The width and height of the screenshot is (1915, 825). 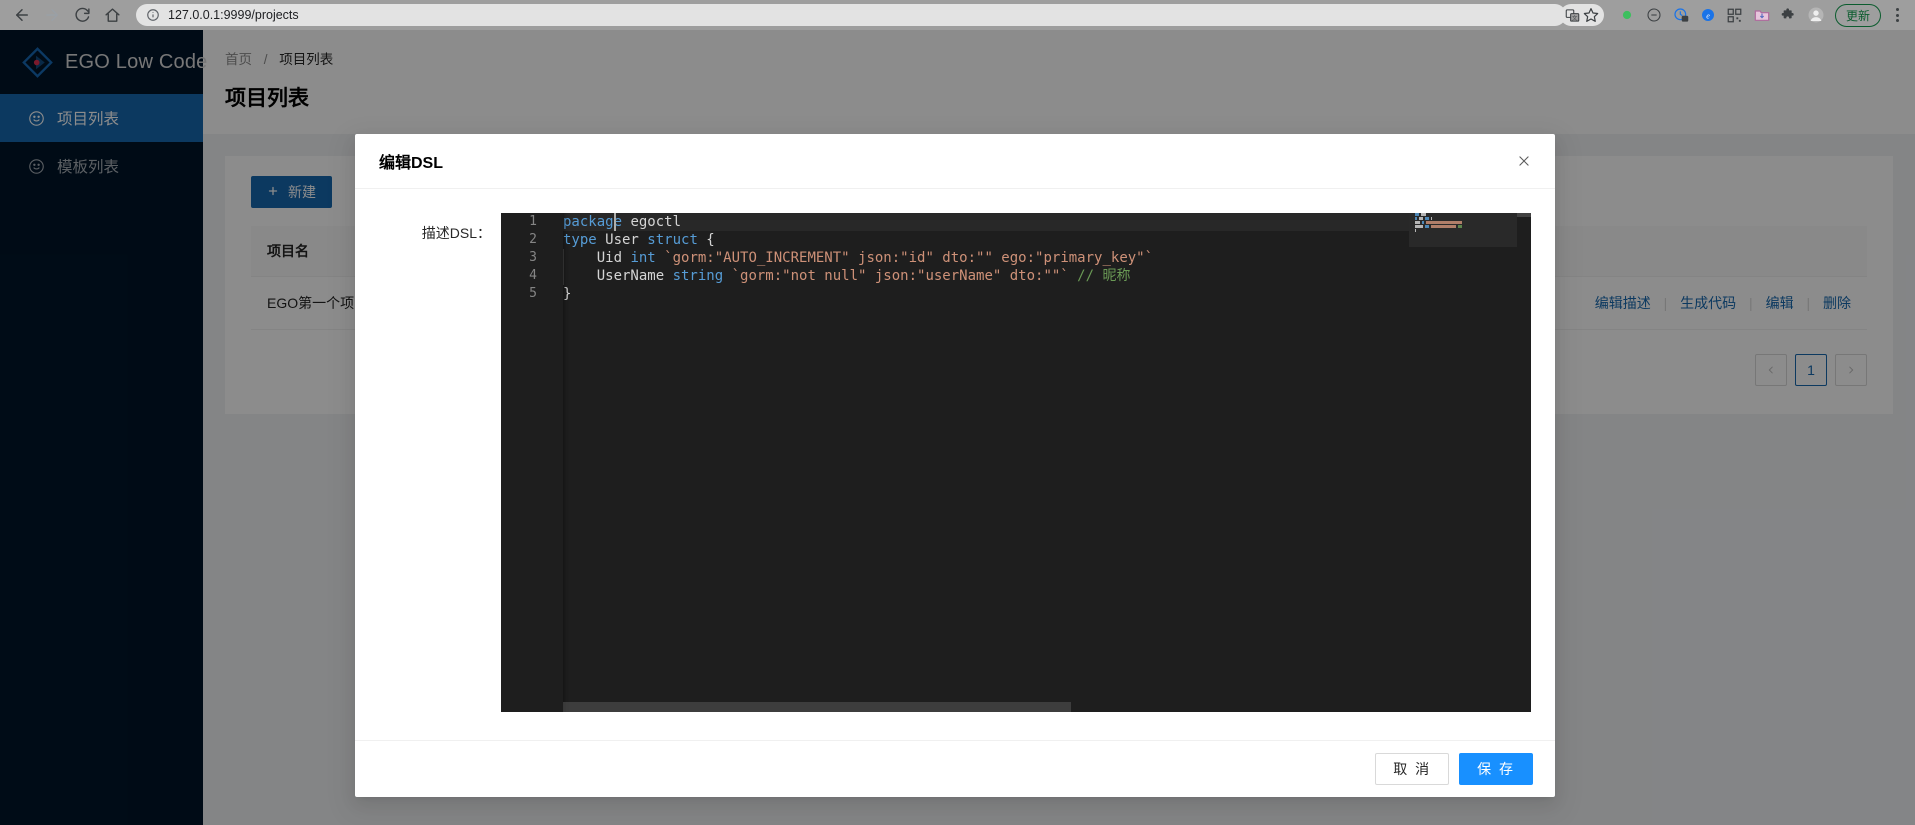 What do you see at coordinates (533, 275) in the screenshot?
I see `line-number: 4` at bounding box center [533, 275].